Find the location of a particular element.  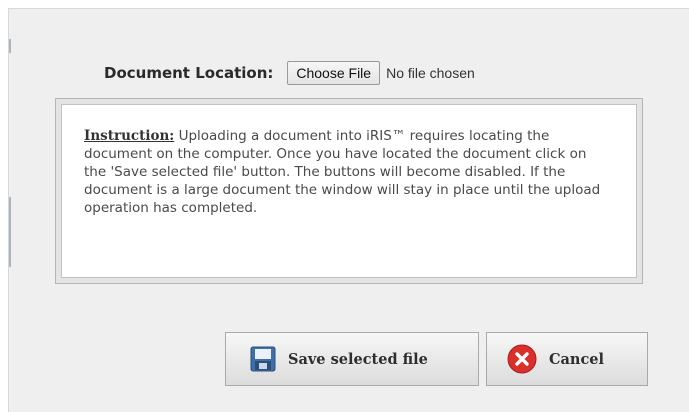

cancel-button: Cancel is located at coordinates (567, 359).